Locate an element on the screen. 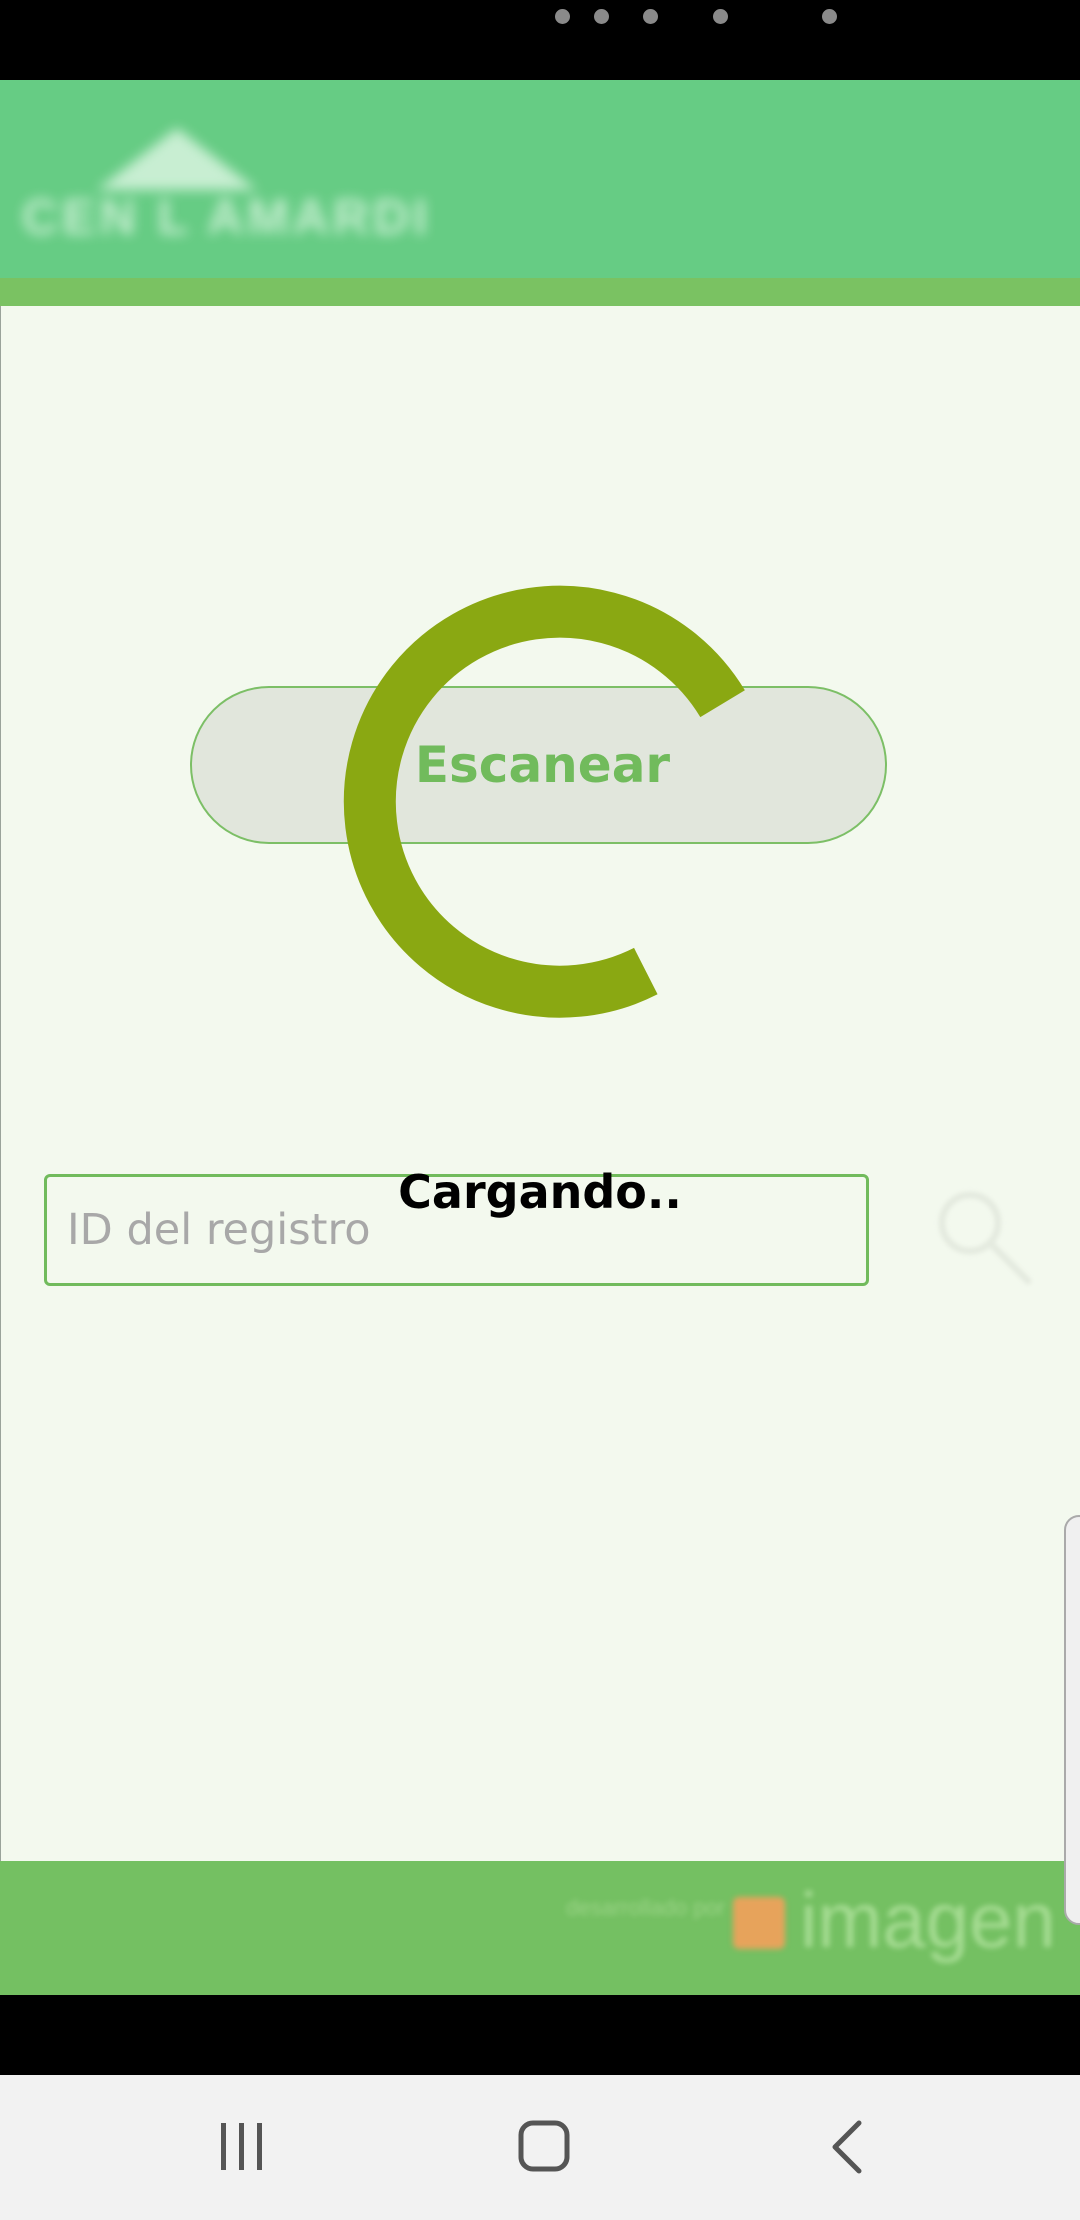  back-icon is located at coordinates (847, 2147).